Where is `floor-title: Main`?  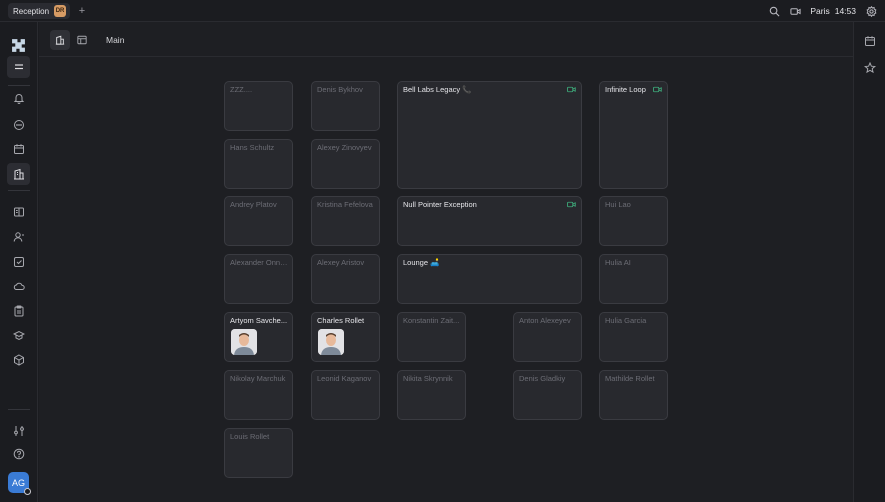 floor-title: Main is located at coordinates (115, 40).